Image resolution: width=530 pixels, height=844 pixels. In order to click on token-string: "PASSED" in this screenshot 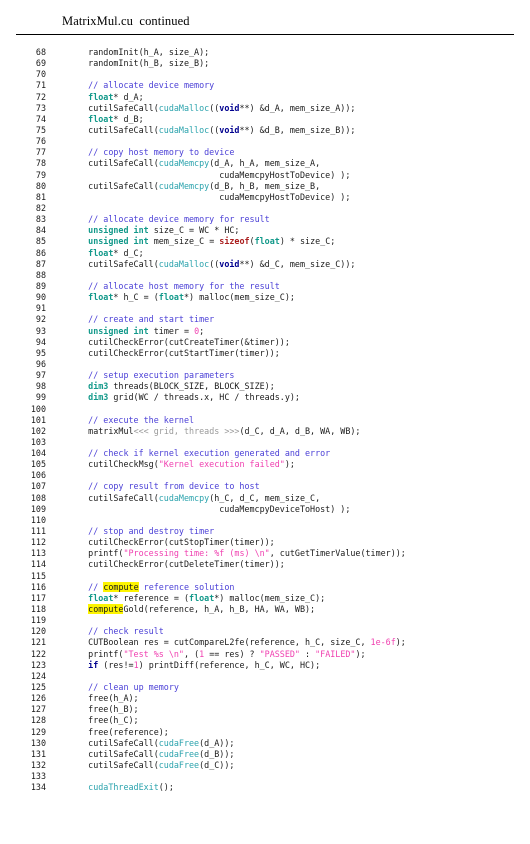, I will do `click(279, 653)`.